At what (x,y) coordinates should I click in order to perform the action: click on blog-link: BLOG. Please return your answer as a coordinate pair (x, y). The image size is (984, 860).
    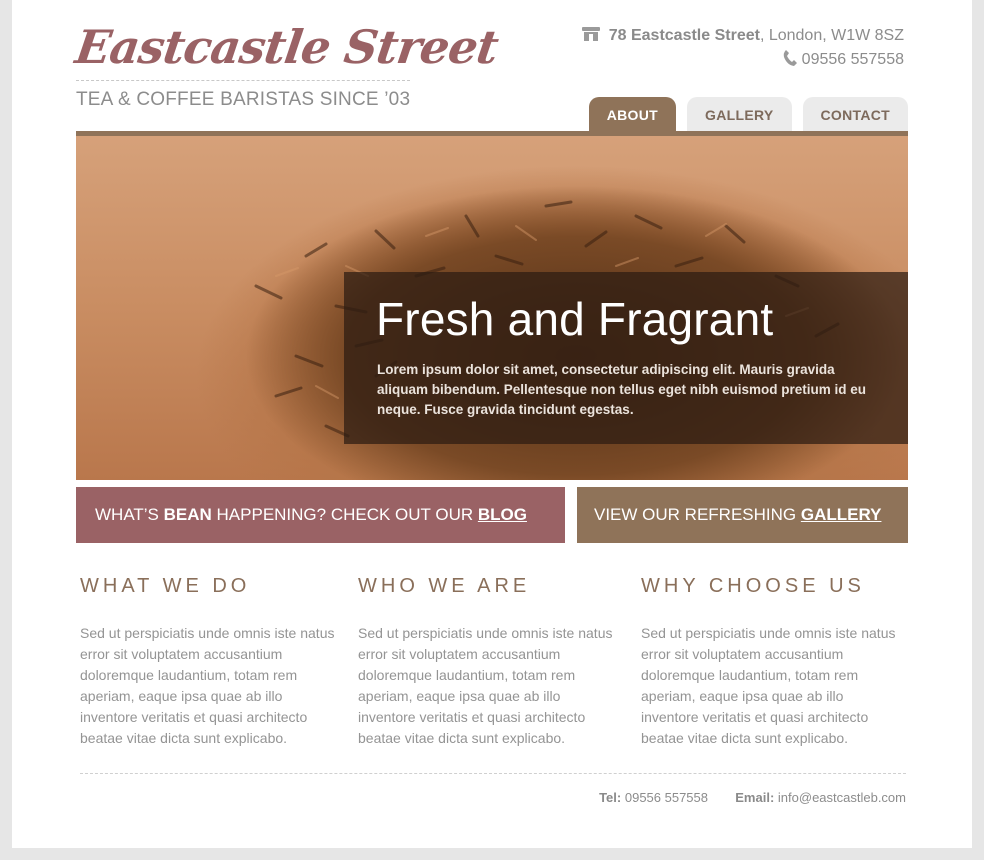
    Looking at the image, I should click on (502, 514).